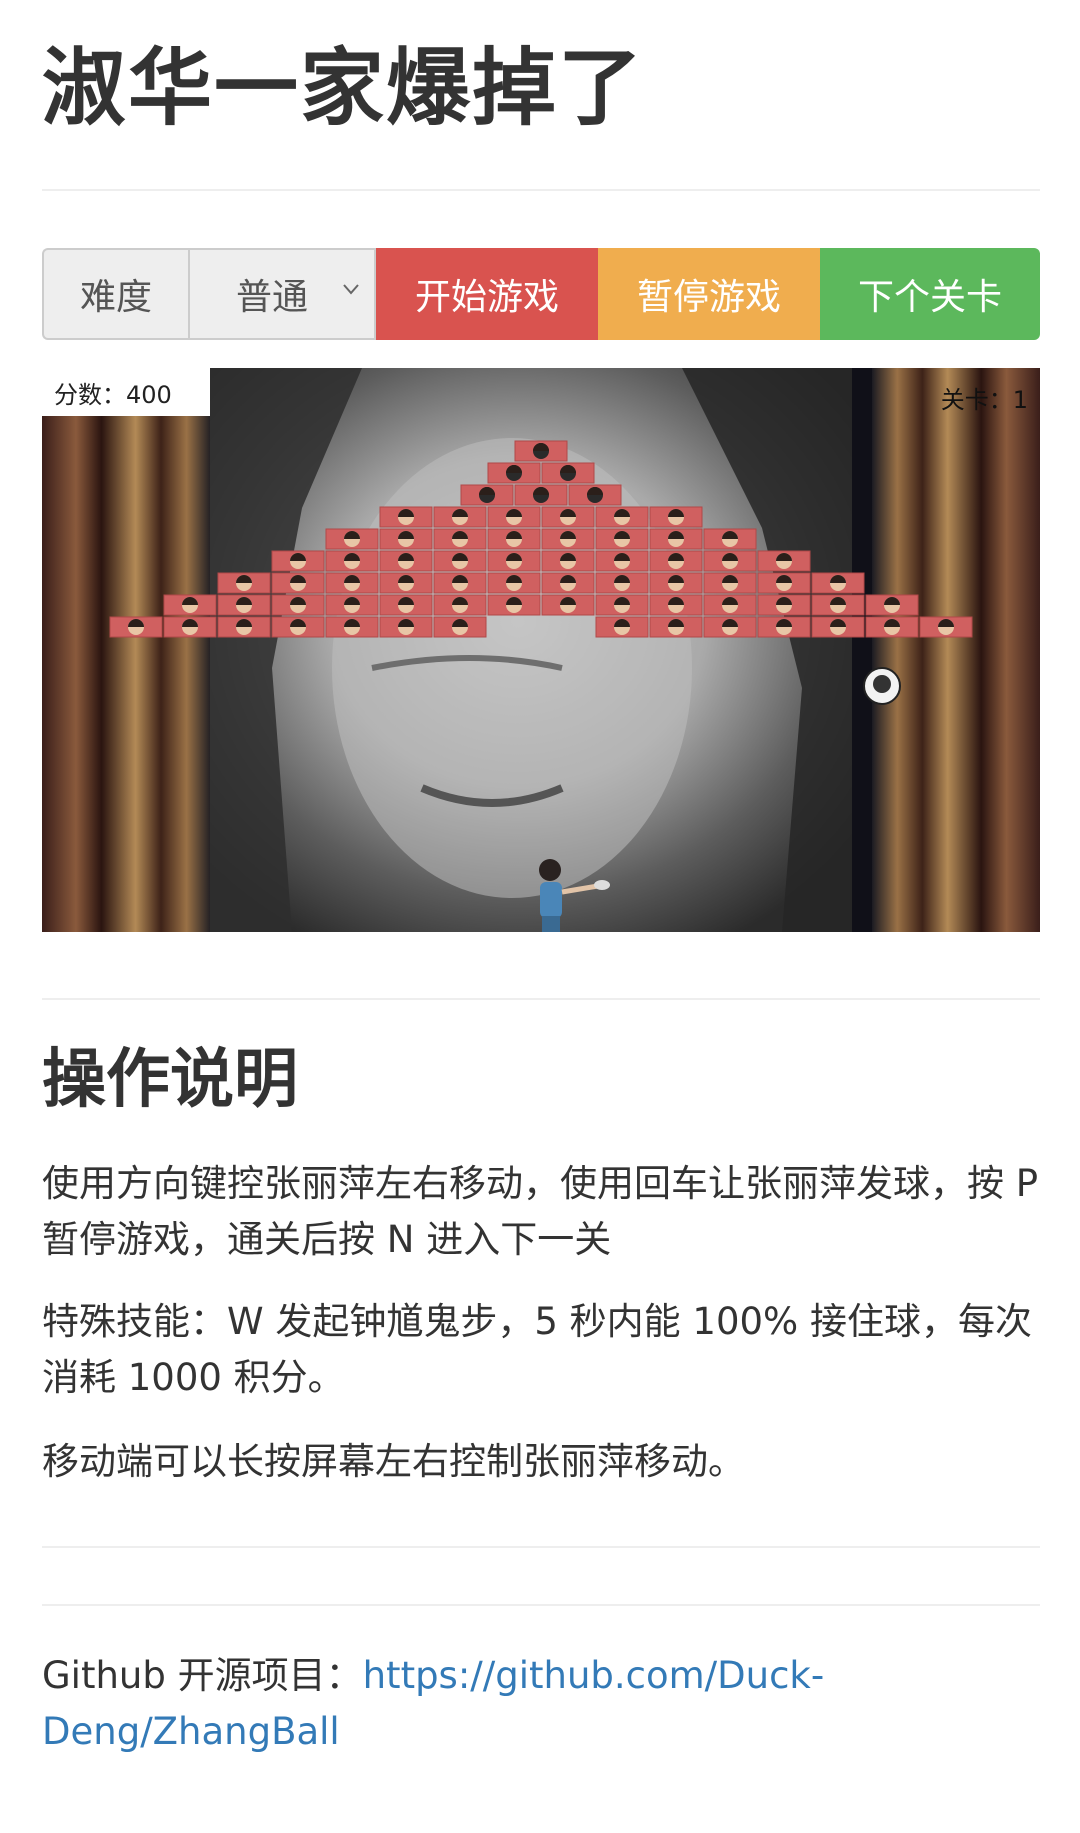 The width and height of the screenshot is (1080, 1833). I want to click on instructions-mobile: 移动端可以长按屏幕左右控制张丽萍移动。, so click(393, 1461).